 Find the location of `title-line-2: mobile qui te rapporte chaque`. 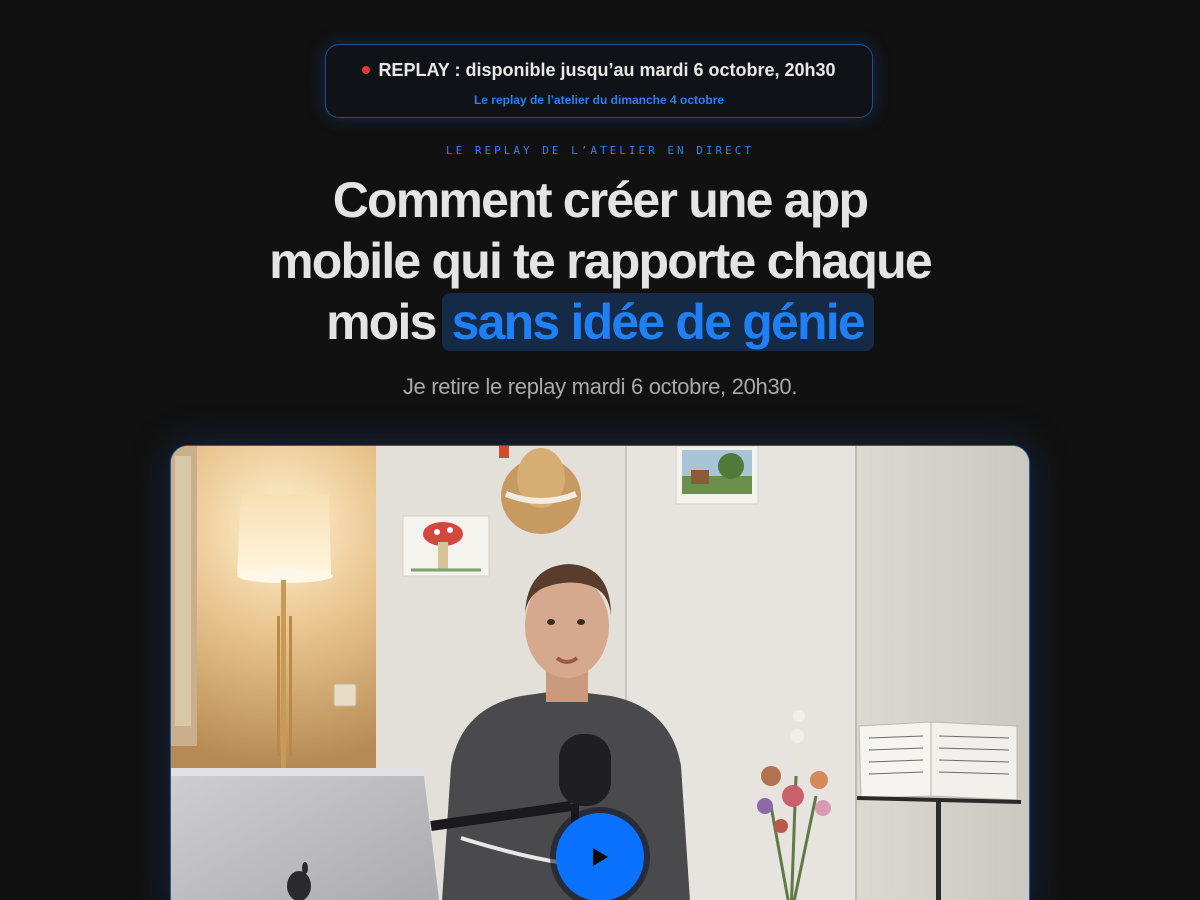

title-line-2: mobile qui te rapporte chaque is located at coordinates (601, 261).